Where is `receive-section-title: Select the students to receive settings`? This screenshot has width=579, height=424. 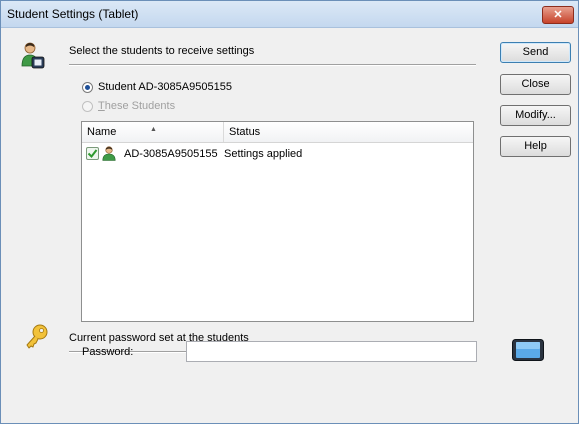 receive-section-title: Select the students to receive settings is located at coordinates (162, 51).